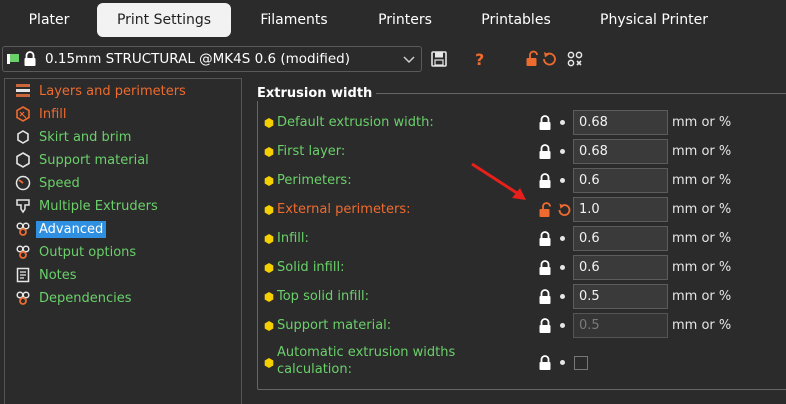 This screenshot has width=786, height=404. What do you see at coordinates (294, 20) in the screenshot?
I see `tab-filaments: Filaments` at bounding box center [294, 20].